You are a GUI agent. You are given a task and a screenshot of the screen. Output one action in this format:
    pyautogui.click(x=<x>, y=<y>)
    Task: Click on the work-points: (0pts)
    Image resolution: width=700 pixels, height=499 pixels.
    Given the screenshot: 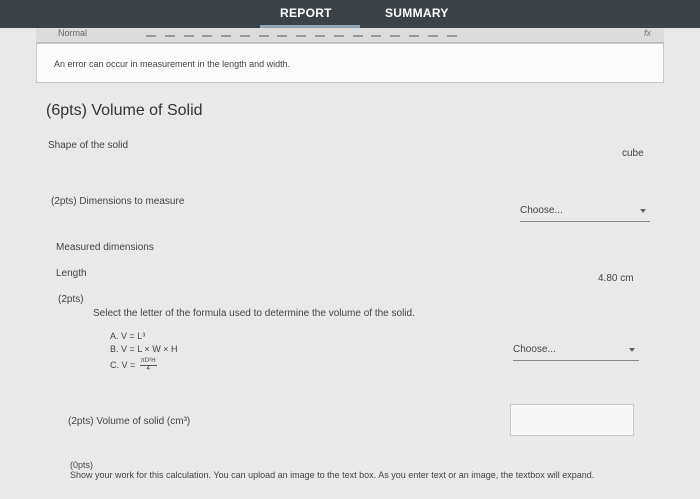 What is the action you would take?
    pyautogui.click(x=82, y=465)
    